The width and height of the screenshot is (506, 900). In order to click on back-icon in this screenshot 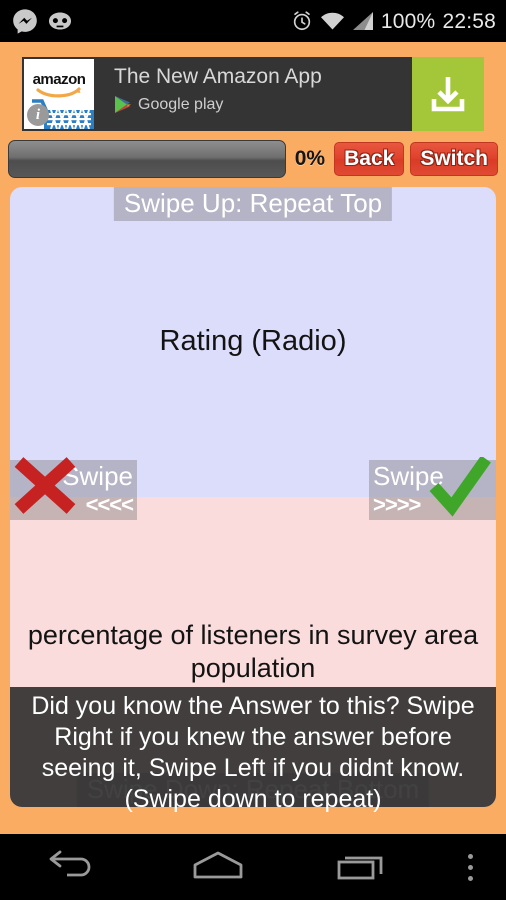, I will do `click(73, 867)`.